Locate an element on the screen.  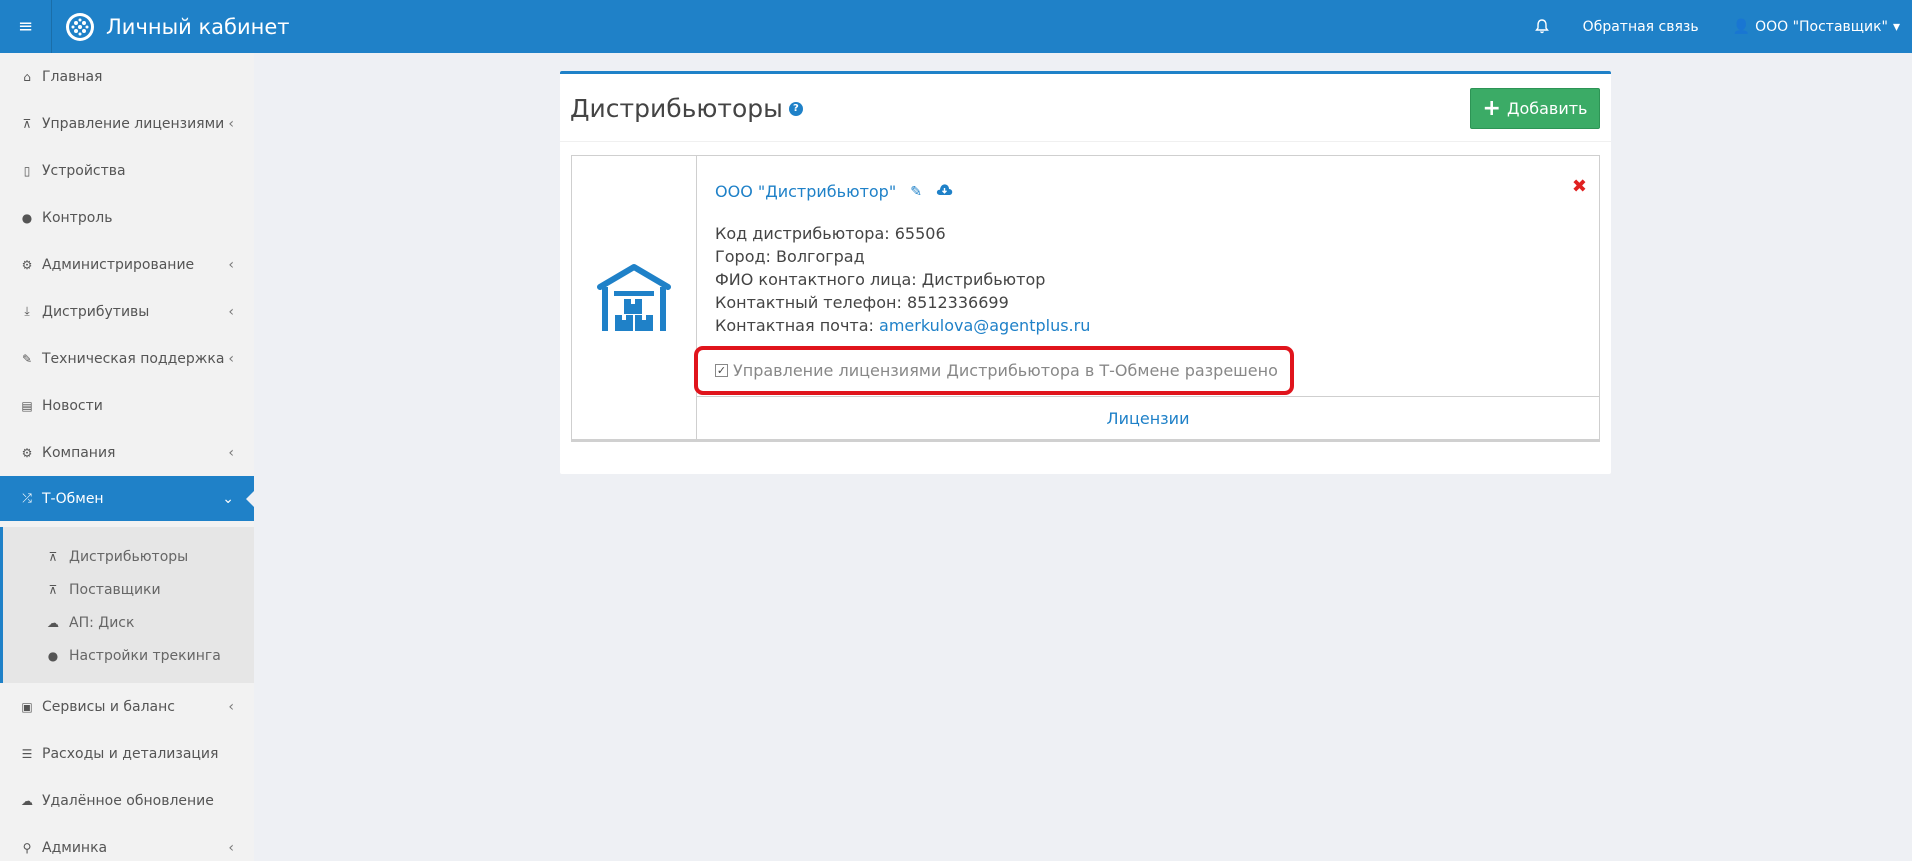
hamburger-icon: ≡ is located at coordinates (26, 26).